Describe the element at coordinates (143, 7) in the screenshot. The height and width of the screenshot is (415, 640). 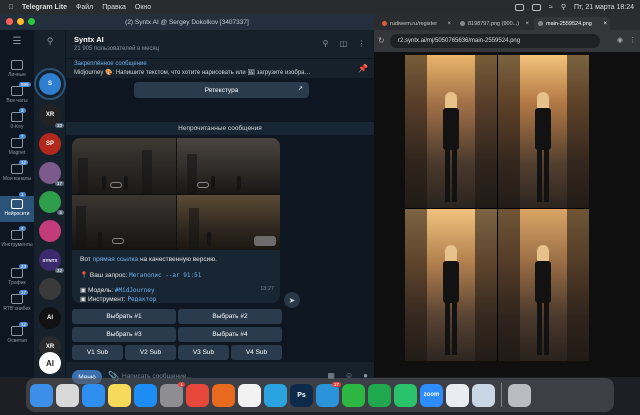
I see `menubar-item-window: Окно` at that location.